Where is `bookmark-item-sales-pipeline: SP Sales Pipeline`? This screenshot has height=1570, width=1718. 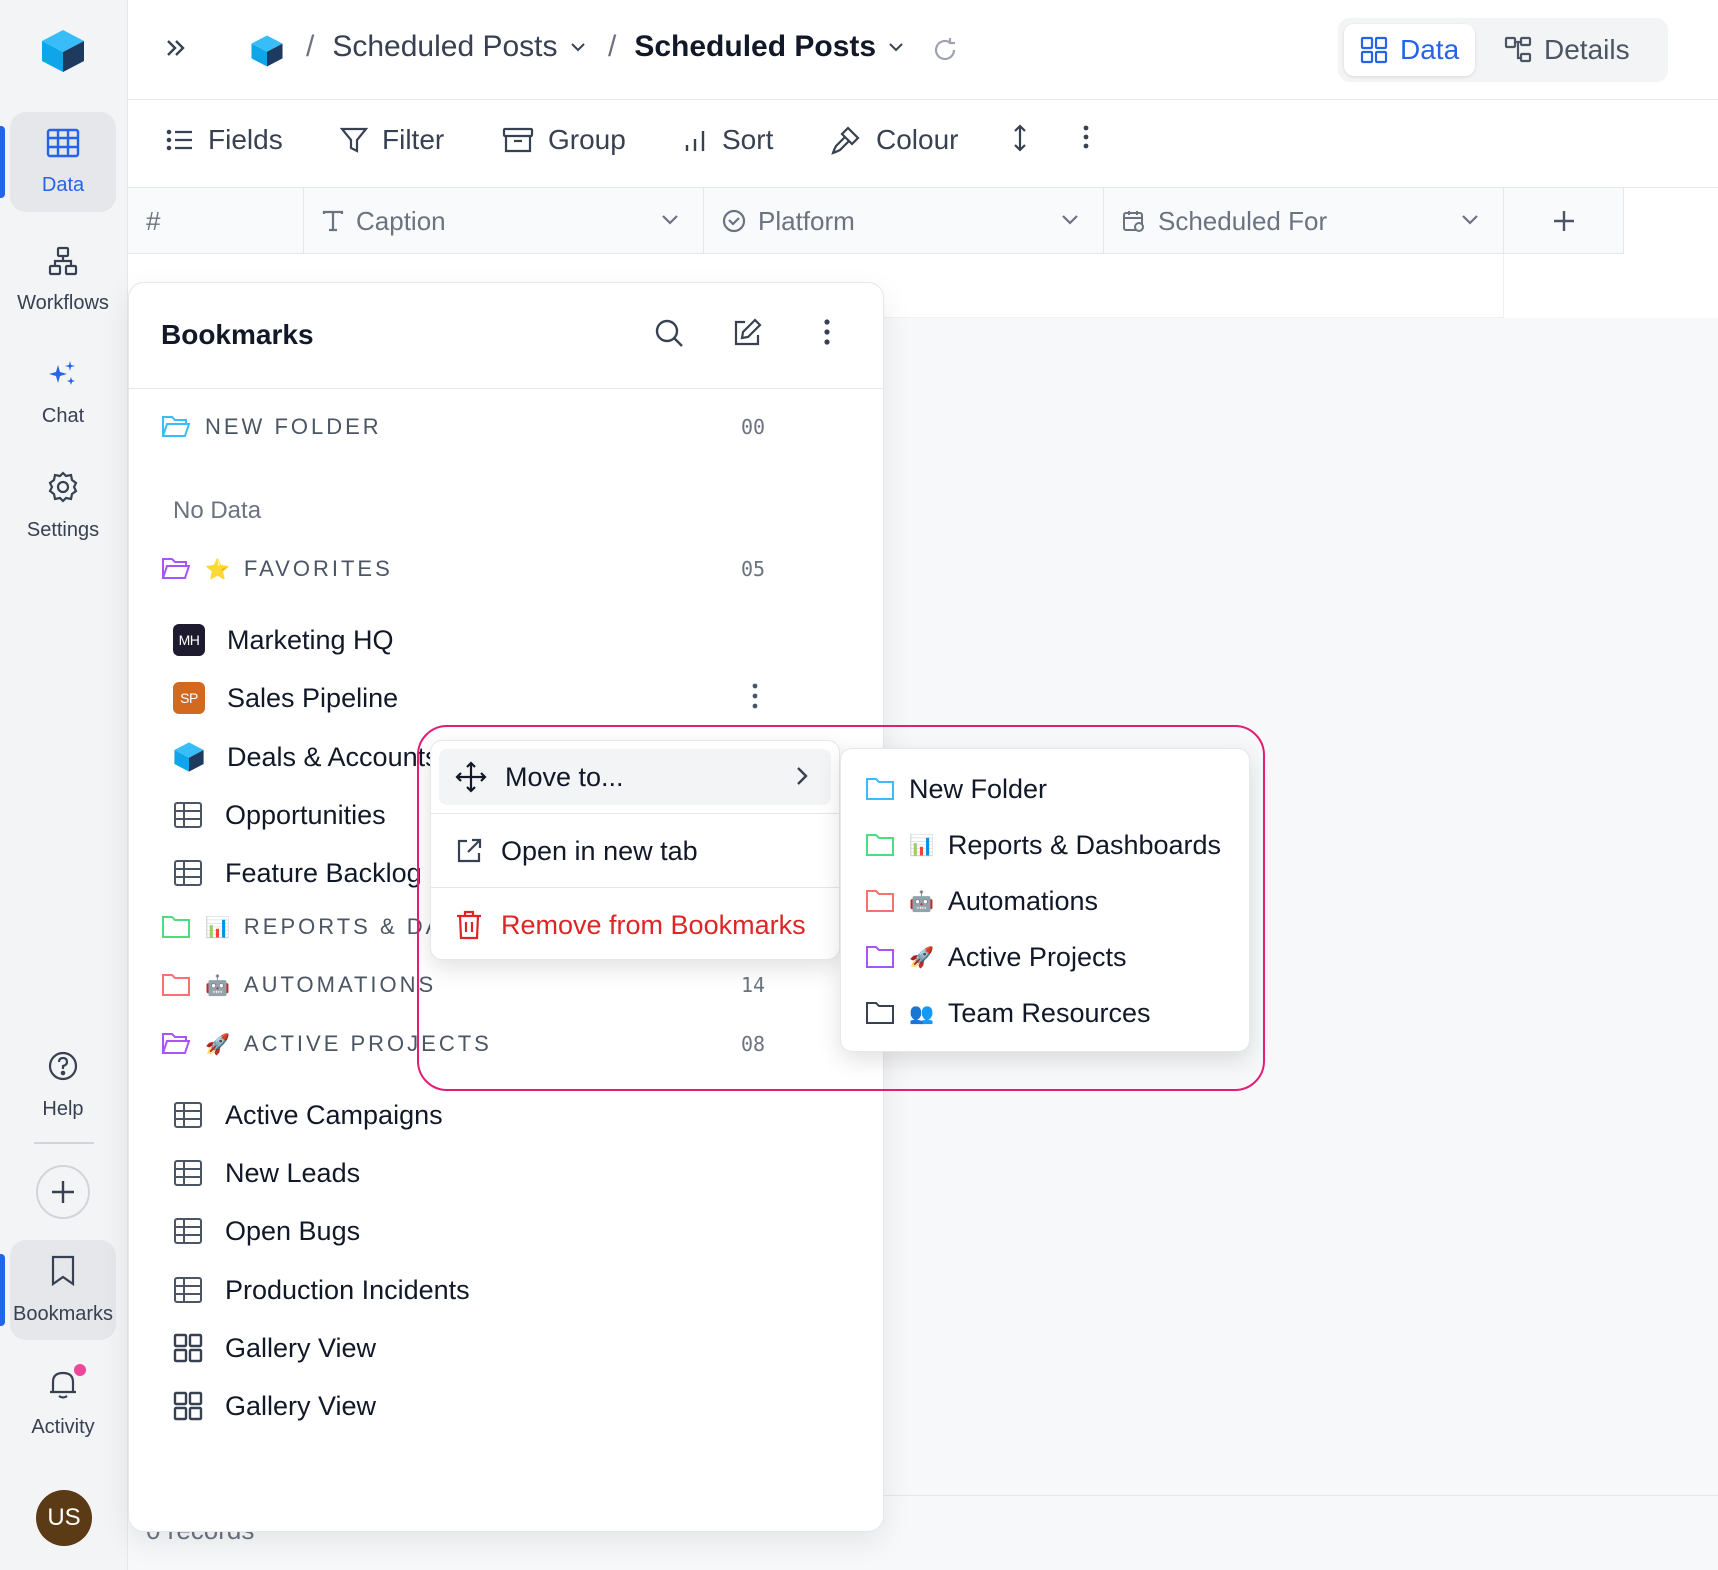
bookmark-item-sales-pipeline: SP Sales Pipeline is located at coordinates (518, 698).